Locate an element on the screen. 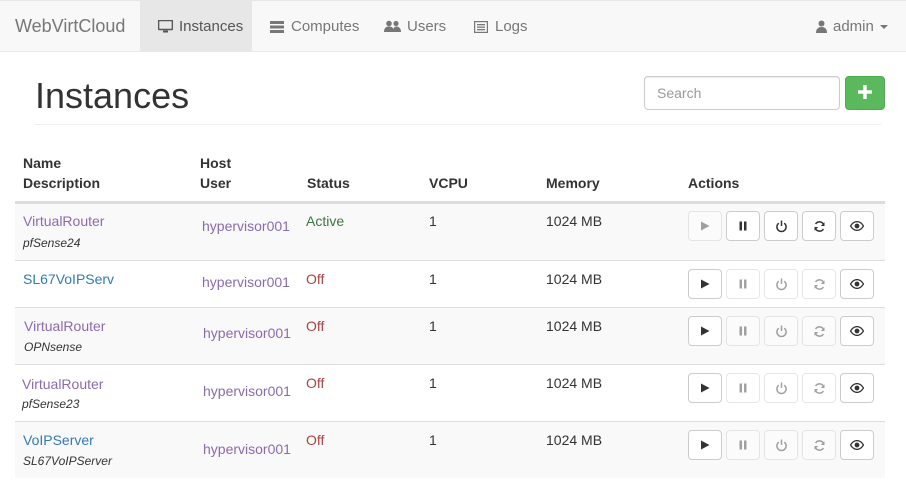 The width and height of the screenshot is (906, 489). instance-name-link: SL67VoIPServ is located at coordinates (68, 279).